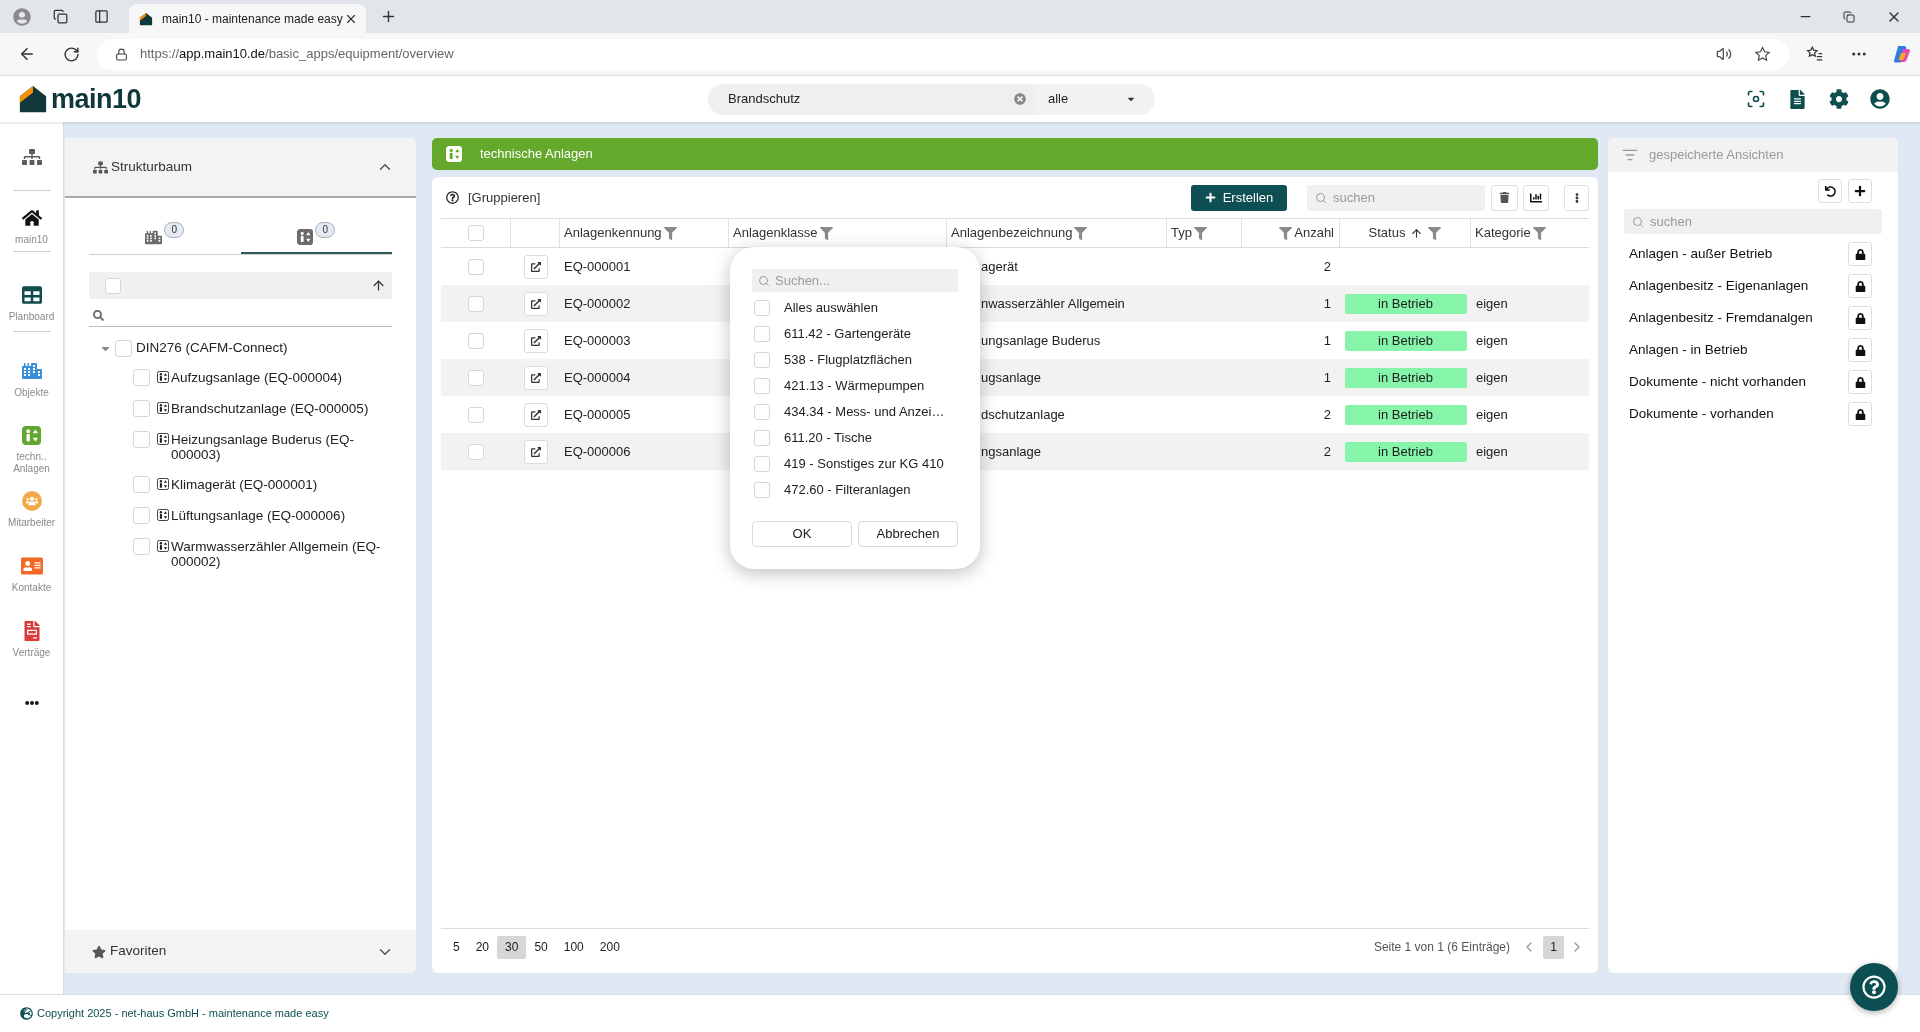 This screenshot has height=1032, width=1920. I want to click on column-header: Anzahl, so click(1314, 233).